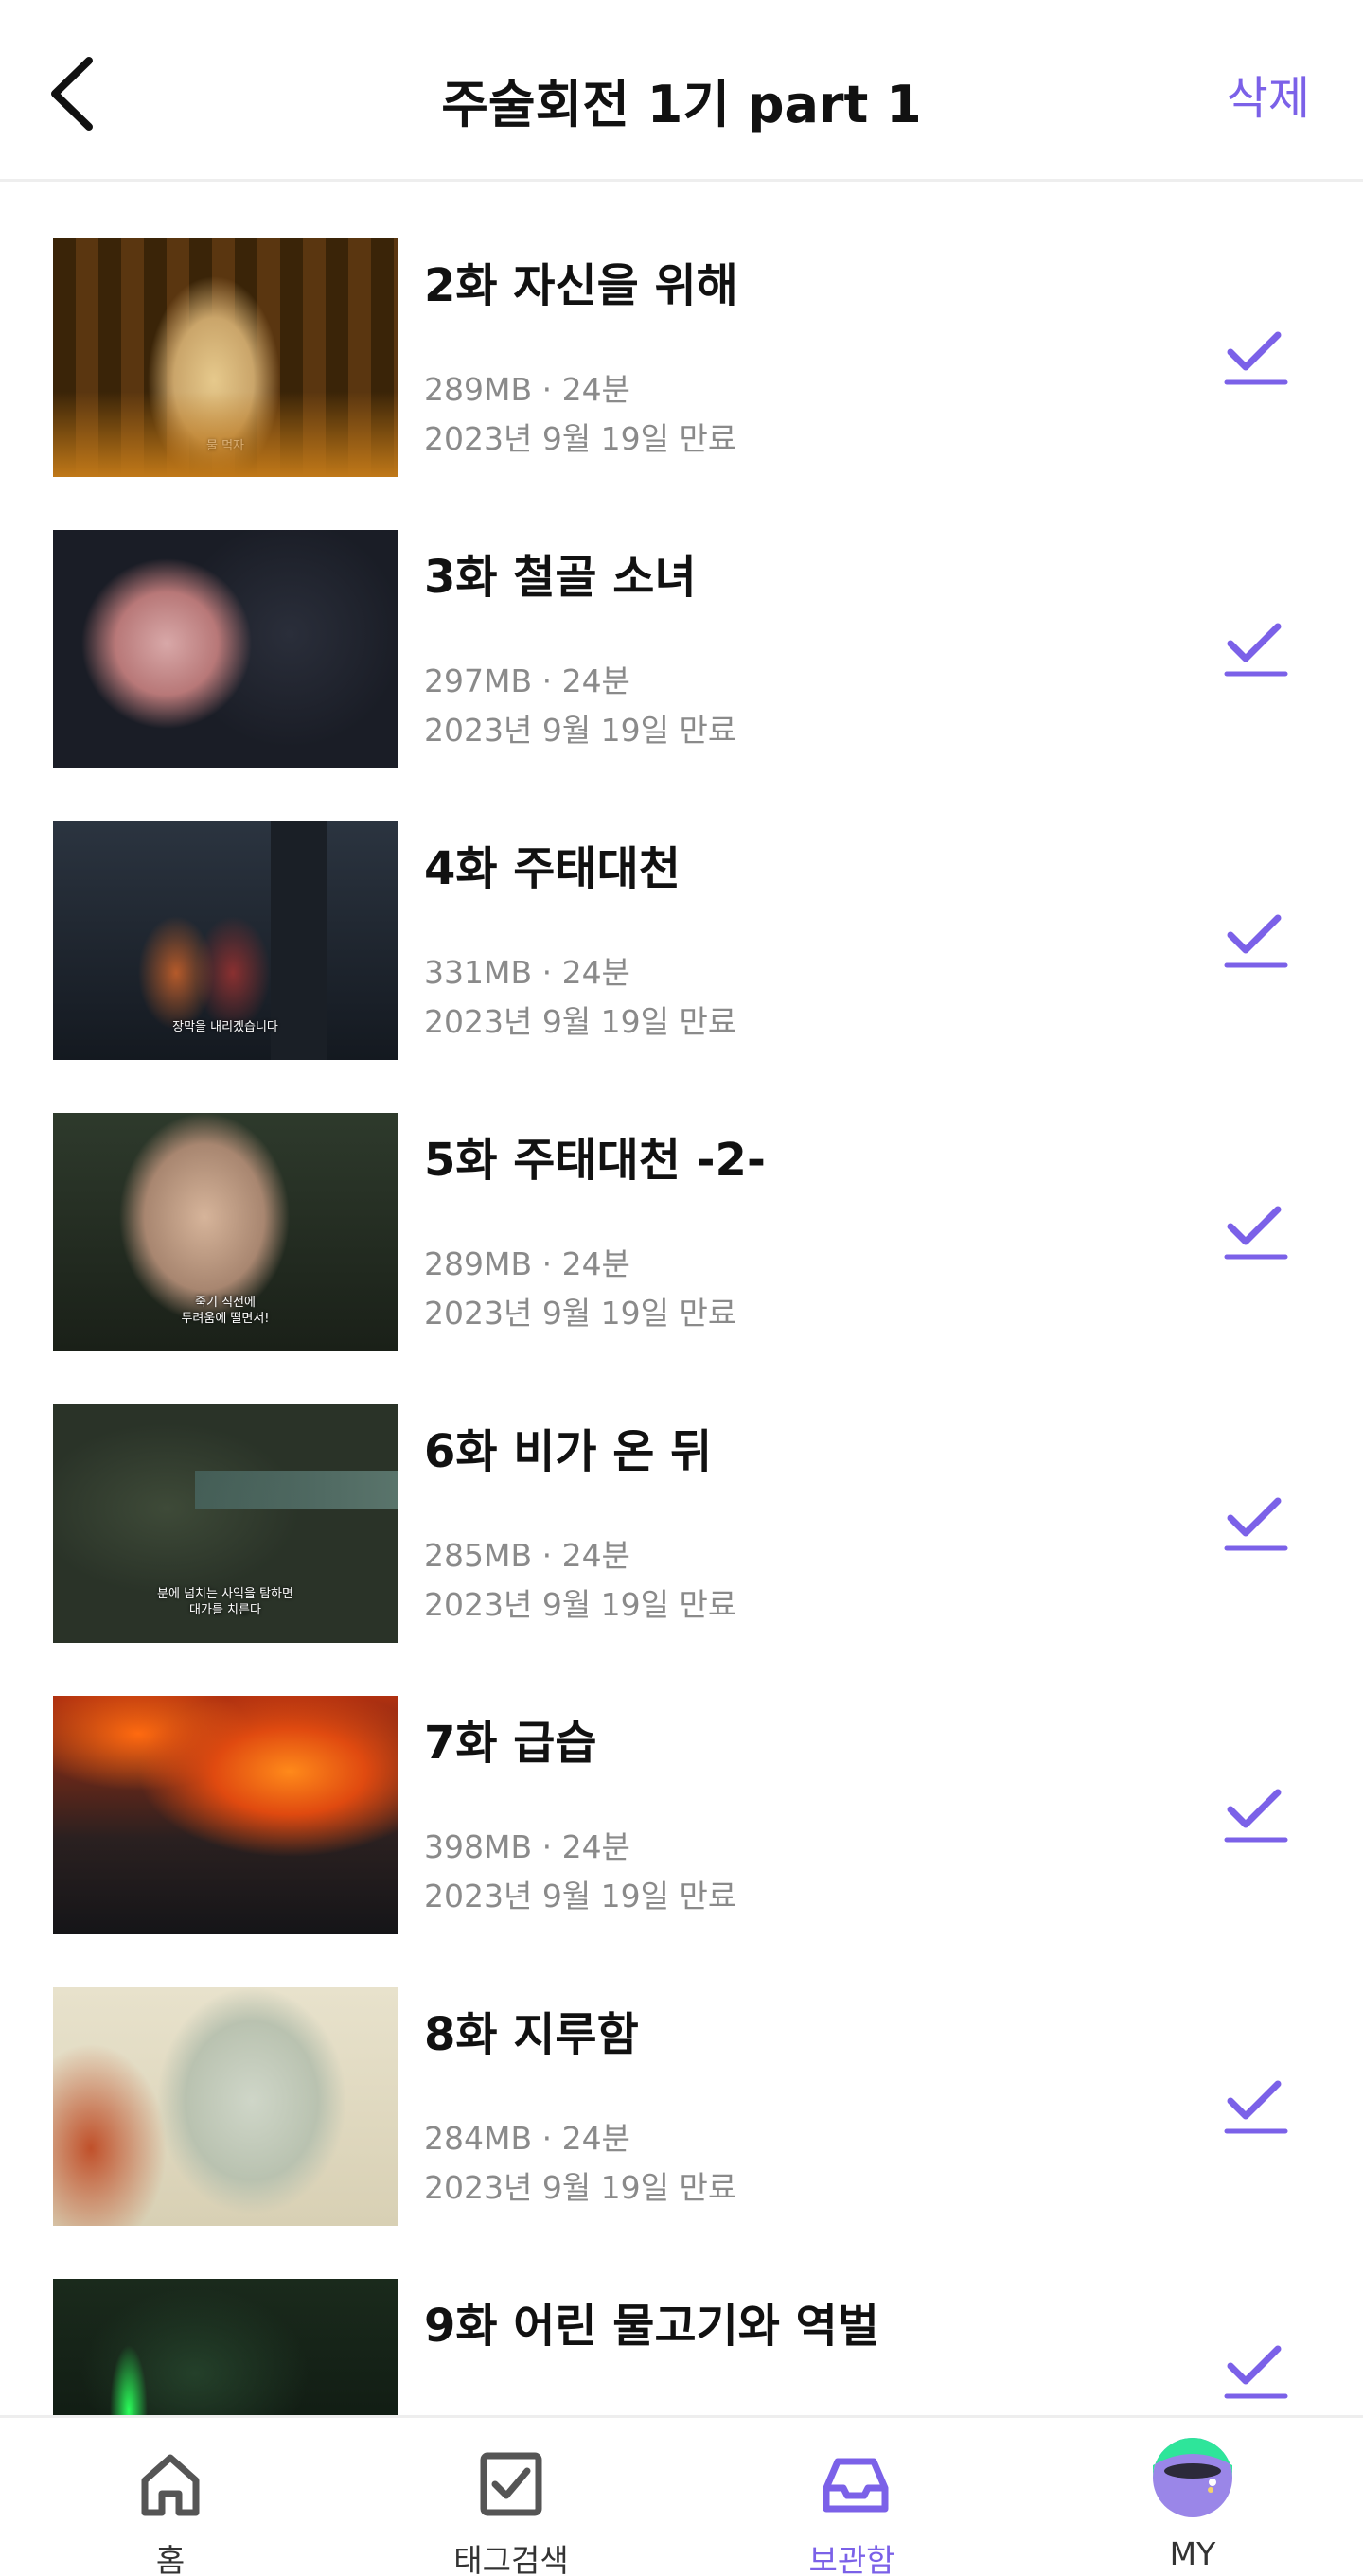 The image size is (1363, 2576). Describe the element at coordinates (580, 2163) in the screenshot. I see `episode-meta: 284MB · 24분 2023년 9월 19일 만료` at that location.